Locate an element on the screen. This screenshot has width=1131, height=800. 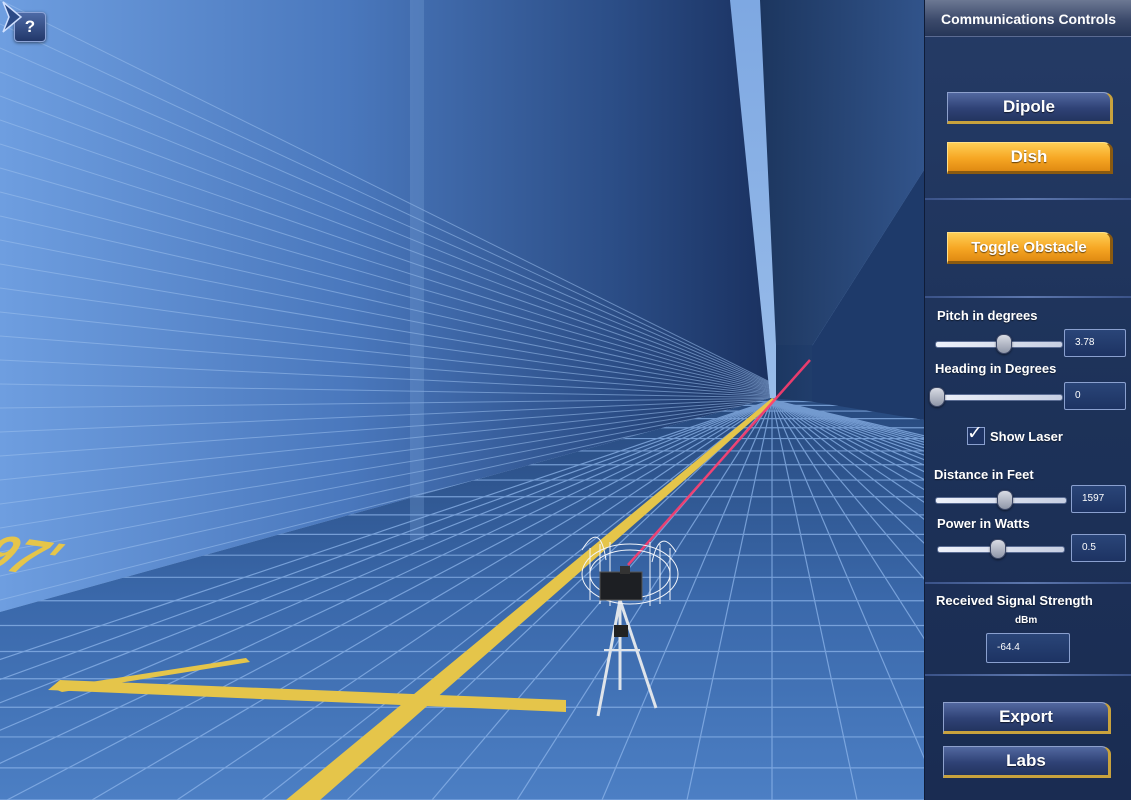
pitch-slider is located at coordinates (999, 344).